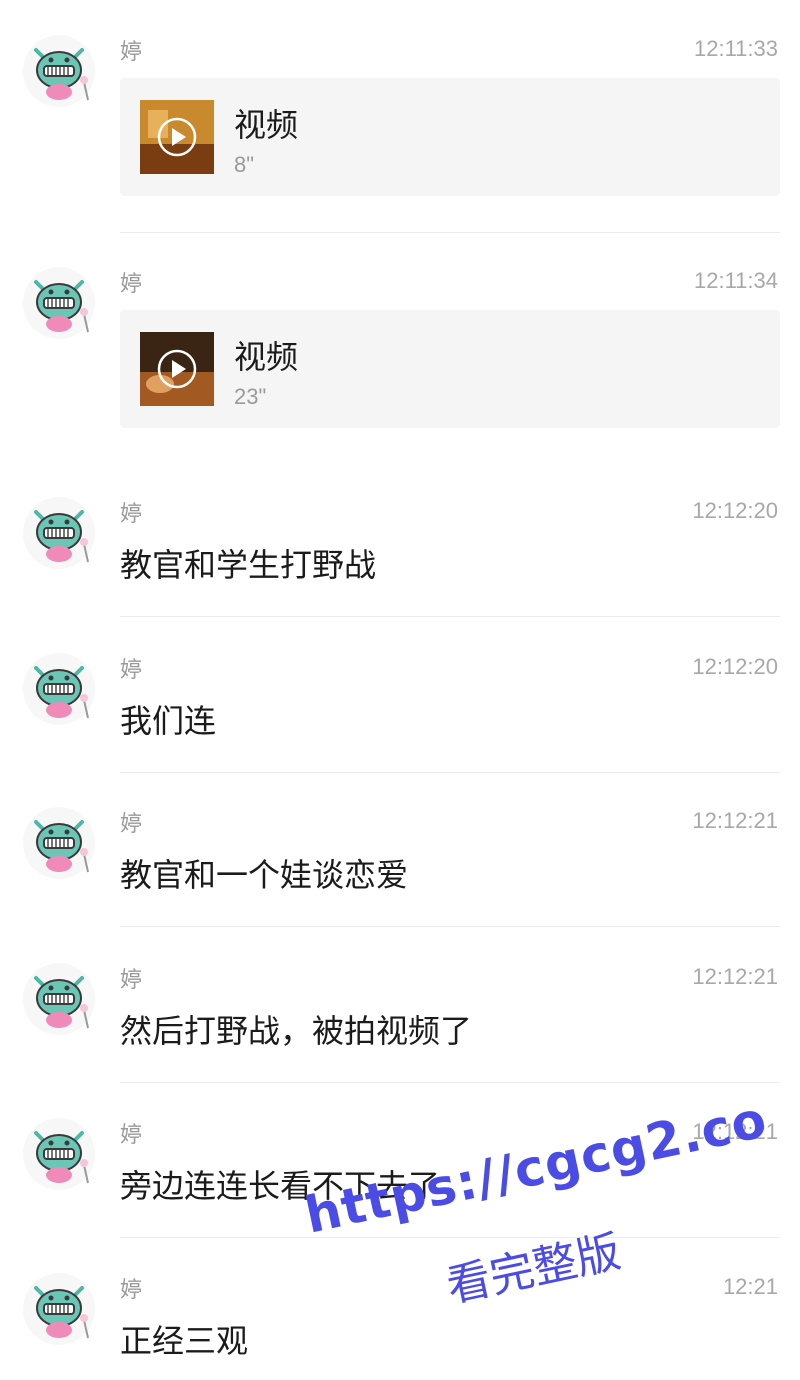 The height and width of the screenshot is (1380, 800). Describe the element at coordinates (735, 280) in the screenshot. I see `message-time: 12:11:34` at that location.